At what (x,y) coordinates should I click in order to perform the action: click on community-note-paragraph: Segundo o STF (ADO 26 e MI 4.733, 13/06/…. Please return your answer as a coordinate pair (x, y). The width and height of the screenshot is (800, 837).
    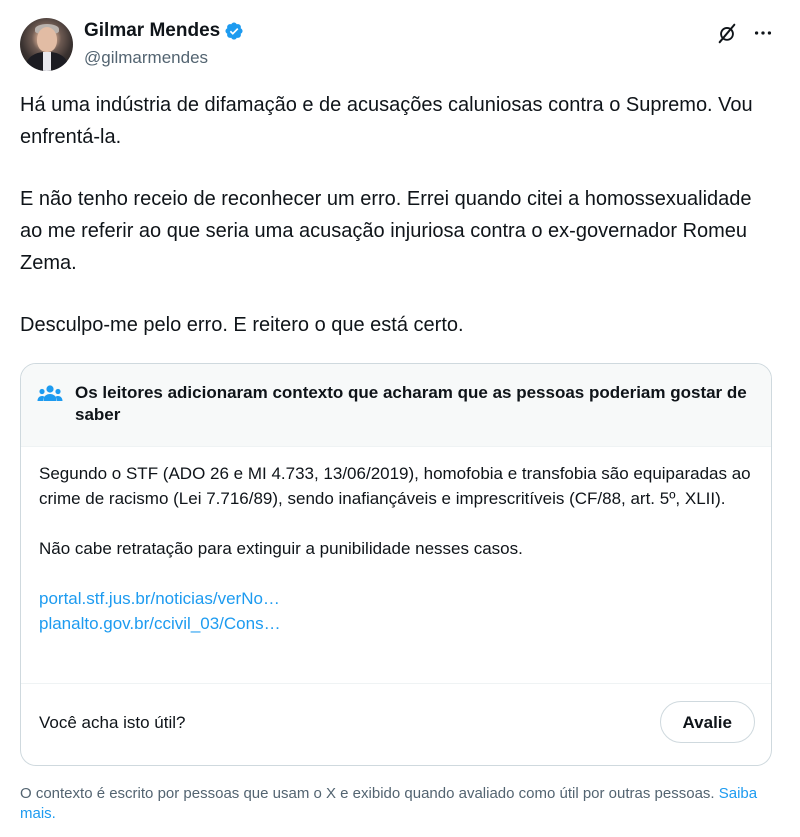
    Looking at the image, I should click on (395, 486).